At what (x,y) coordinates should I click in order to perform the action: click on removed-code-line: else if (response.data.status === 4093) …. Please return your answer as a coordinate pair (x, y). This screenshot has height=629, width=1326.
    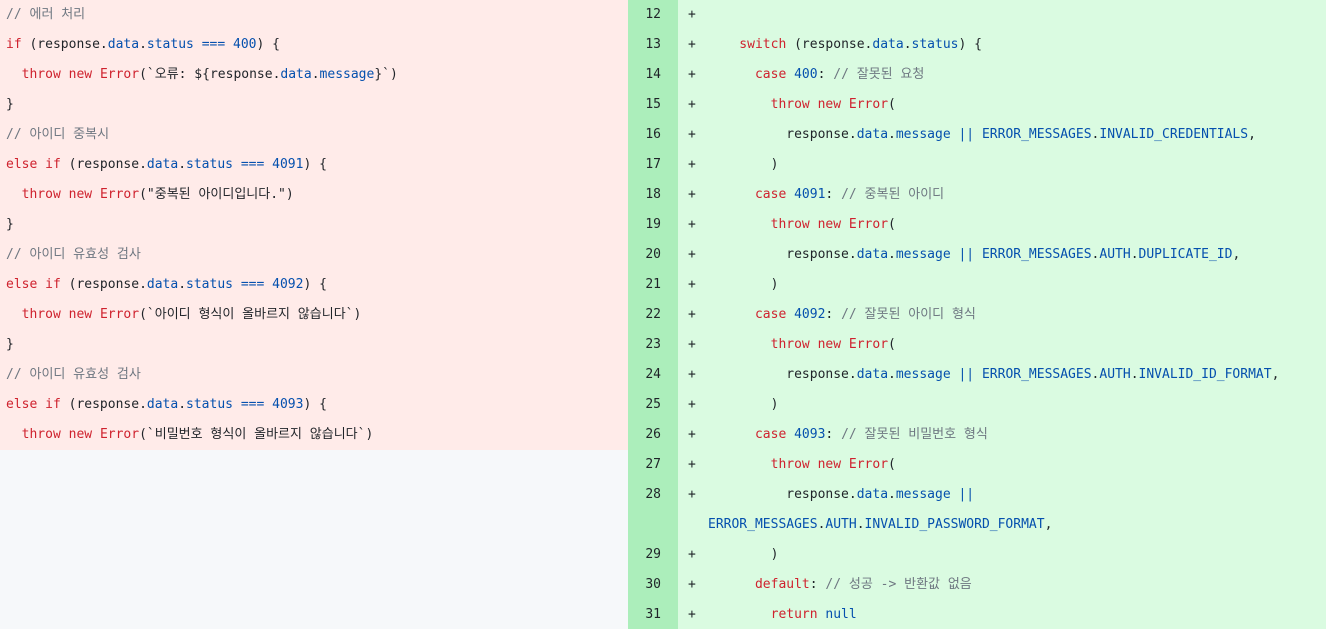
    Looking at the image, I should click on (314, 405).